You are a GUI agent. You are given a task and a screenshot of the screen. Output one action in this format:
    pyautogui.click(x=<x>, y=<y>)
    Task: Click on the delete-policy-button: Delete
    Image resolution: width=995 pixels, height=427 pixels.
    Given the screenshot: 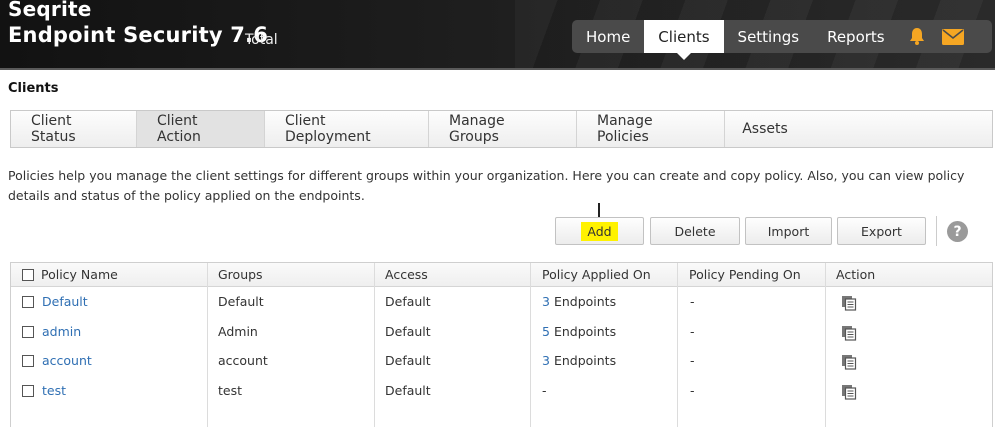 What is the action you would take?
    pyautogui.click(x=695, y=231)
    